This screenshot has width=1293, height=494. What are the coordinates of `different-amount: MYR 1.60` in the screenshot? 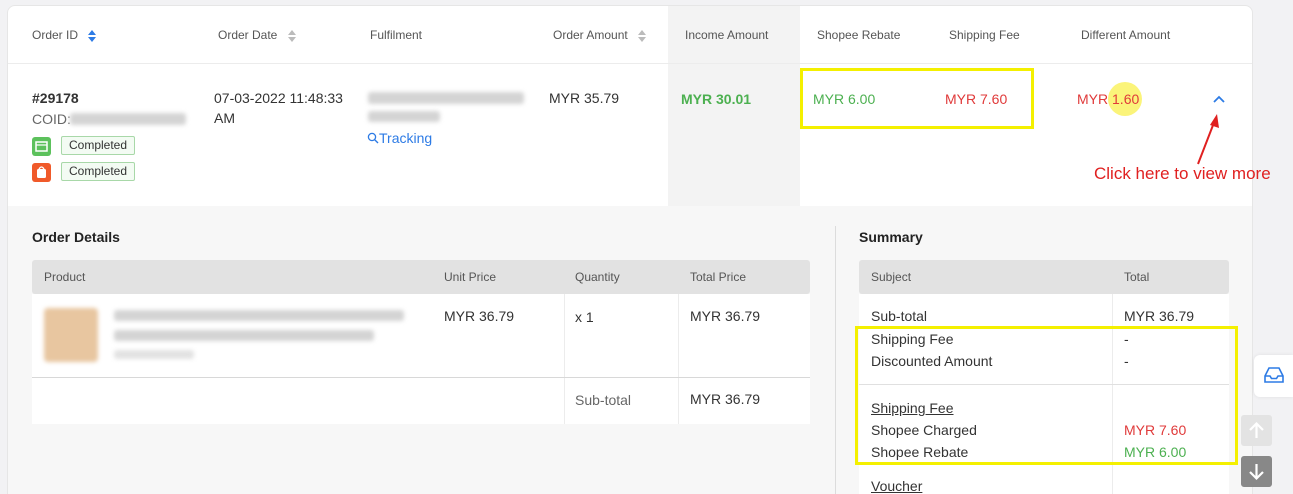 It's located at (1108, 99).